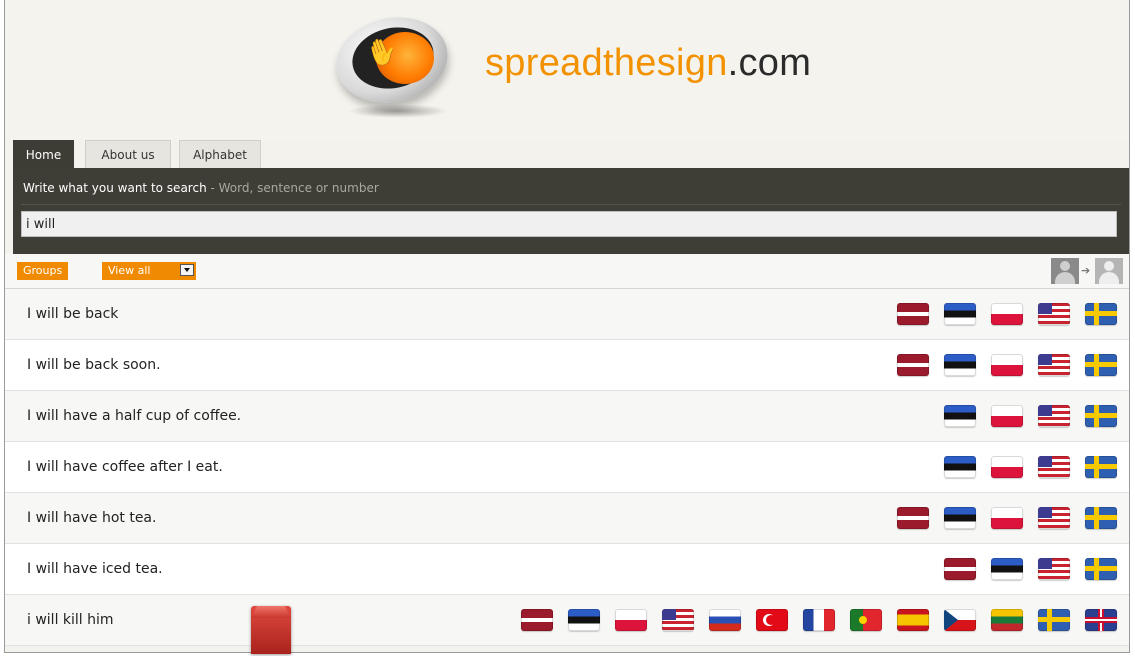 The image size is (1135, 656). I want to click on flag-spain-icon, so click(913, 620).